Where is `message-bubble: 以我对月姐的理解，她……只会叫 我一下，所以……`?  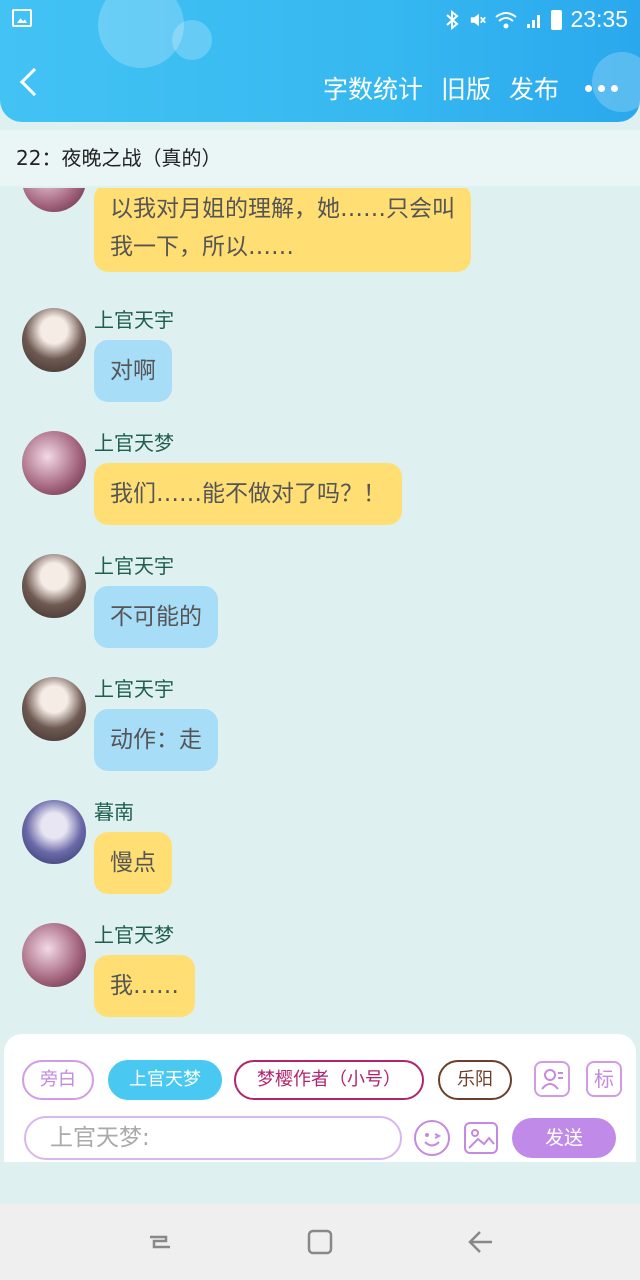 message-bubble: 以我对月姐的理解，她……只会叫 我一下，所以…… is located at coordinates (282, 230).